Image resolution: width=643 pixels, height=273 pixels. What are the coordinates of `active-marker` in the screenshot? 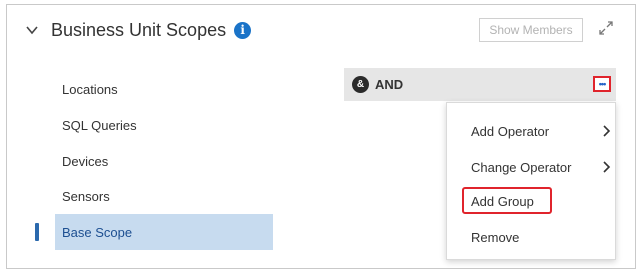 It's located at (37, 232).